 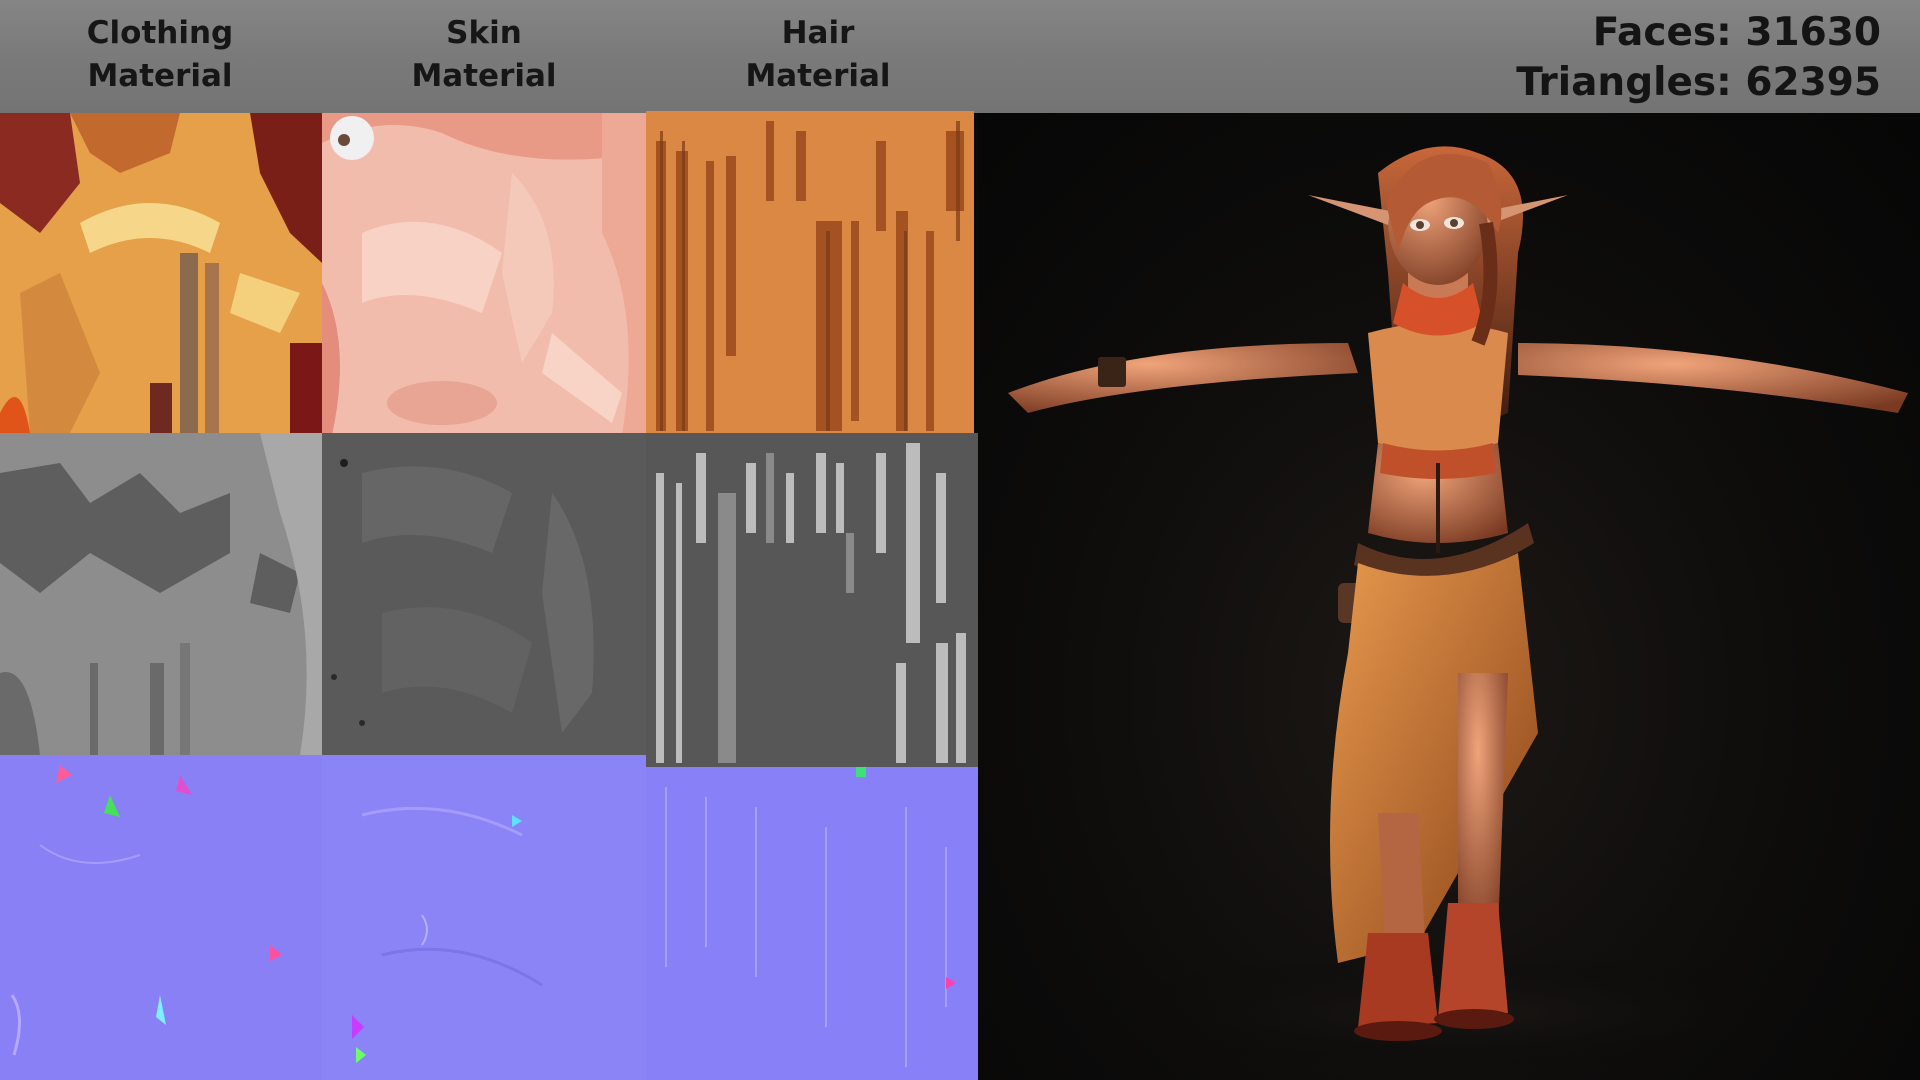 I want to click on column-title-skin: Skin Material, so click(x=484, y=54).